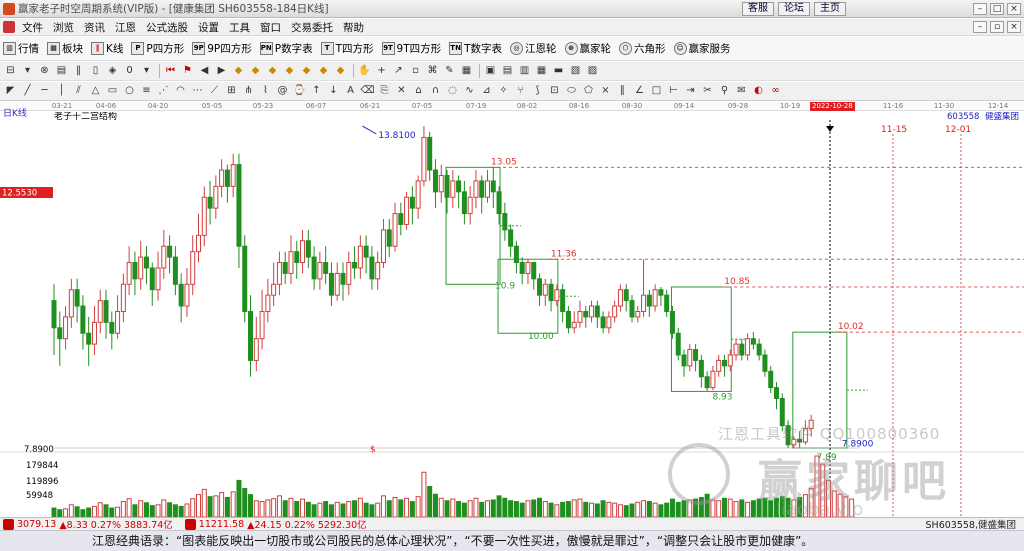 The width and height of the screenshot is (1024, 551). Describe the element at coordinates (180, 91) in the screenshot. I see `arc-icon: ◠` at that location.